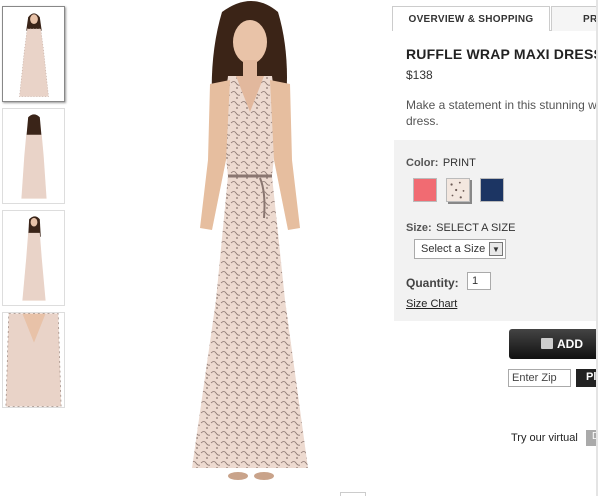  What do you see at coordinates (431, 304) in the screenshot?
I see `size-chart-link: Size Chart` at bounding box center [431, 304].